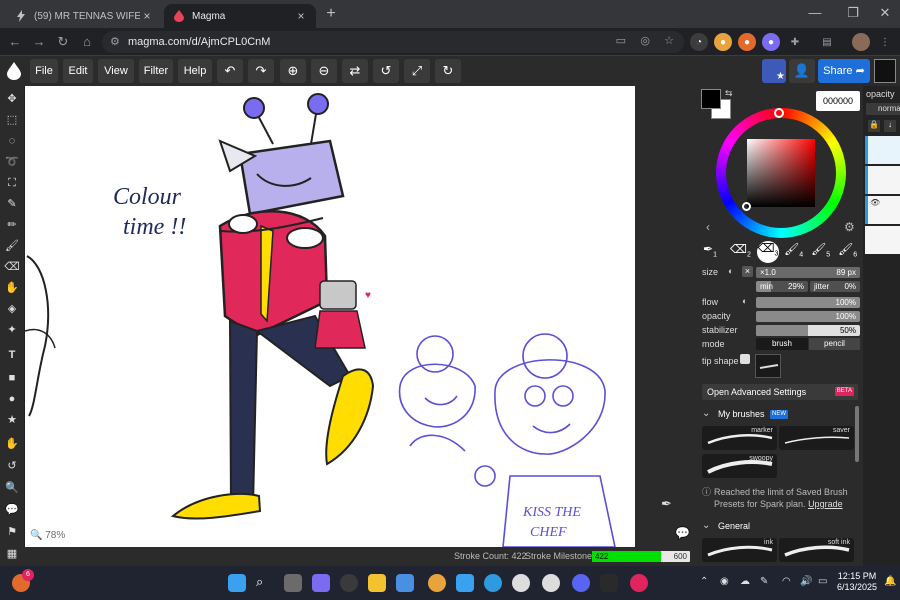 Image resolution: width=900 pixels, height=600 pixels. I want to click on film-icon: ▦, so click(12, 554).